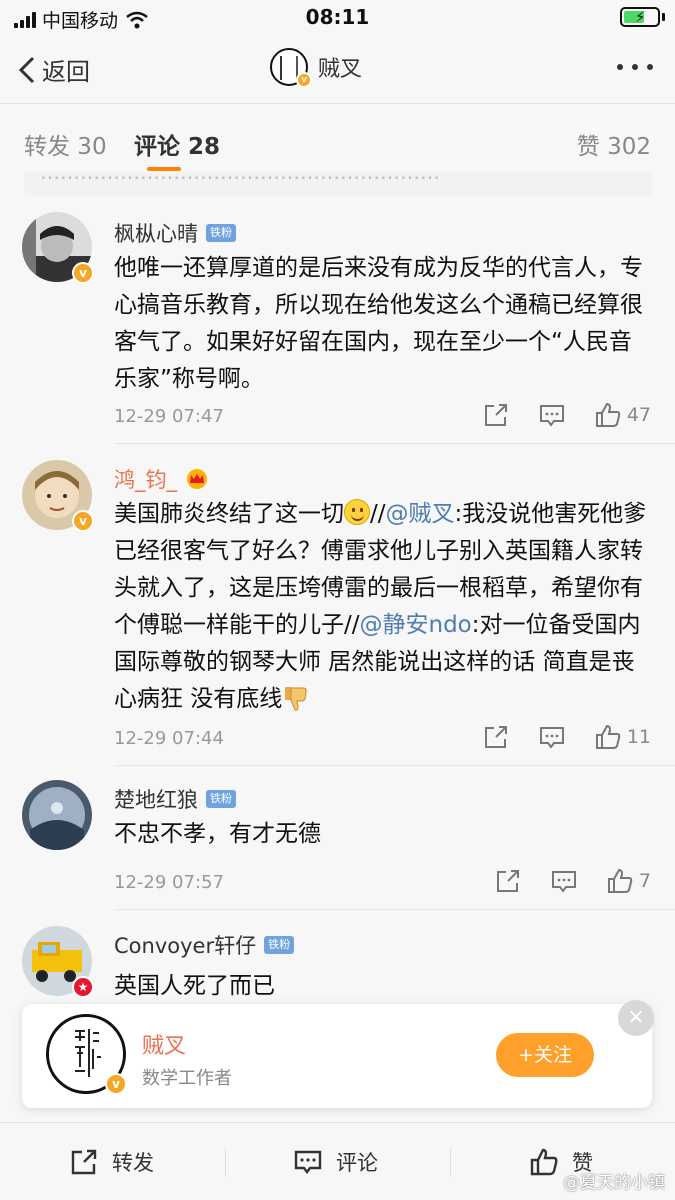  I want to click on repost-button: 转发, so click(112, 1162).